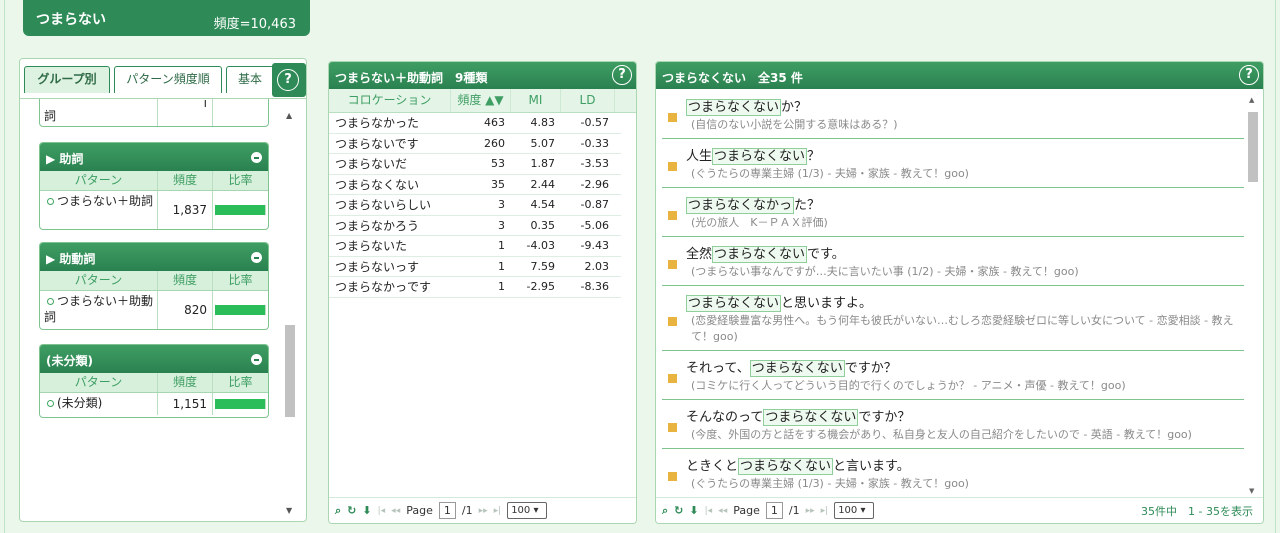  Describe the element at coordinates (588, 100) in the screenshot. I see `col-ld: LD` at that location.